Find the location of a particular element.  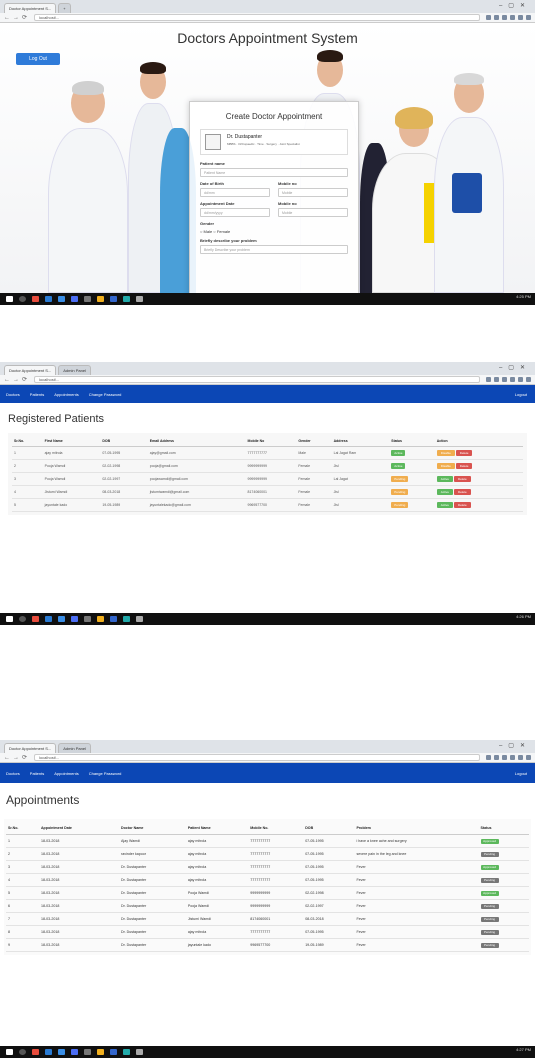

mobile-label: Mobile no is located at coordinates (287, 183).